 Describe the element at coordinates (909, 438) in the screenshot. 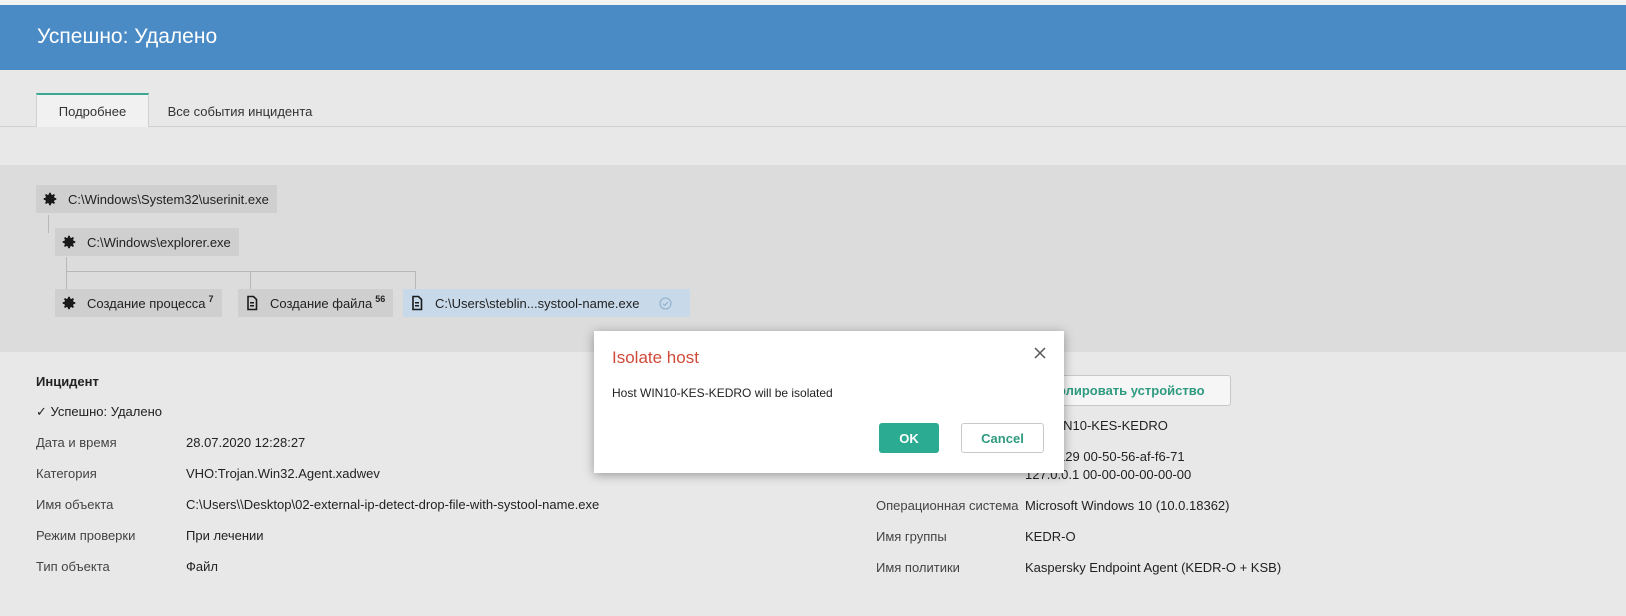

I see `ok-button: OK` at that location.